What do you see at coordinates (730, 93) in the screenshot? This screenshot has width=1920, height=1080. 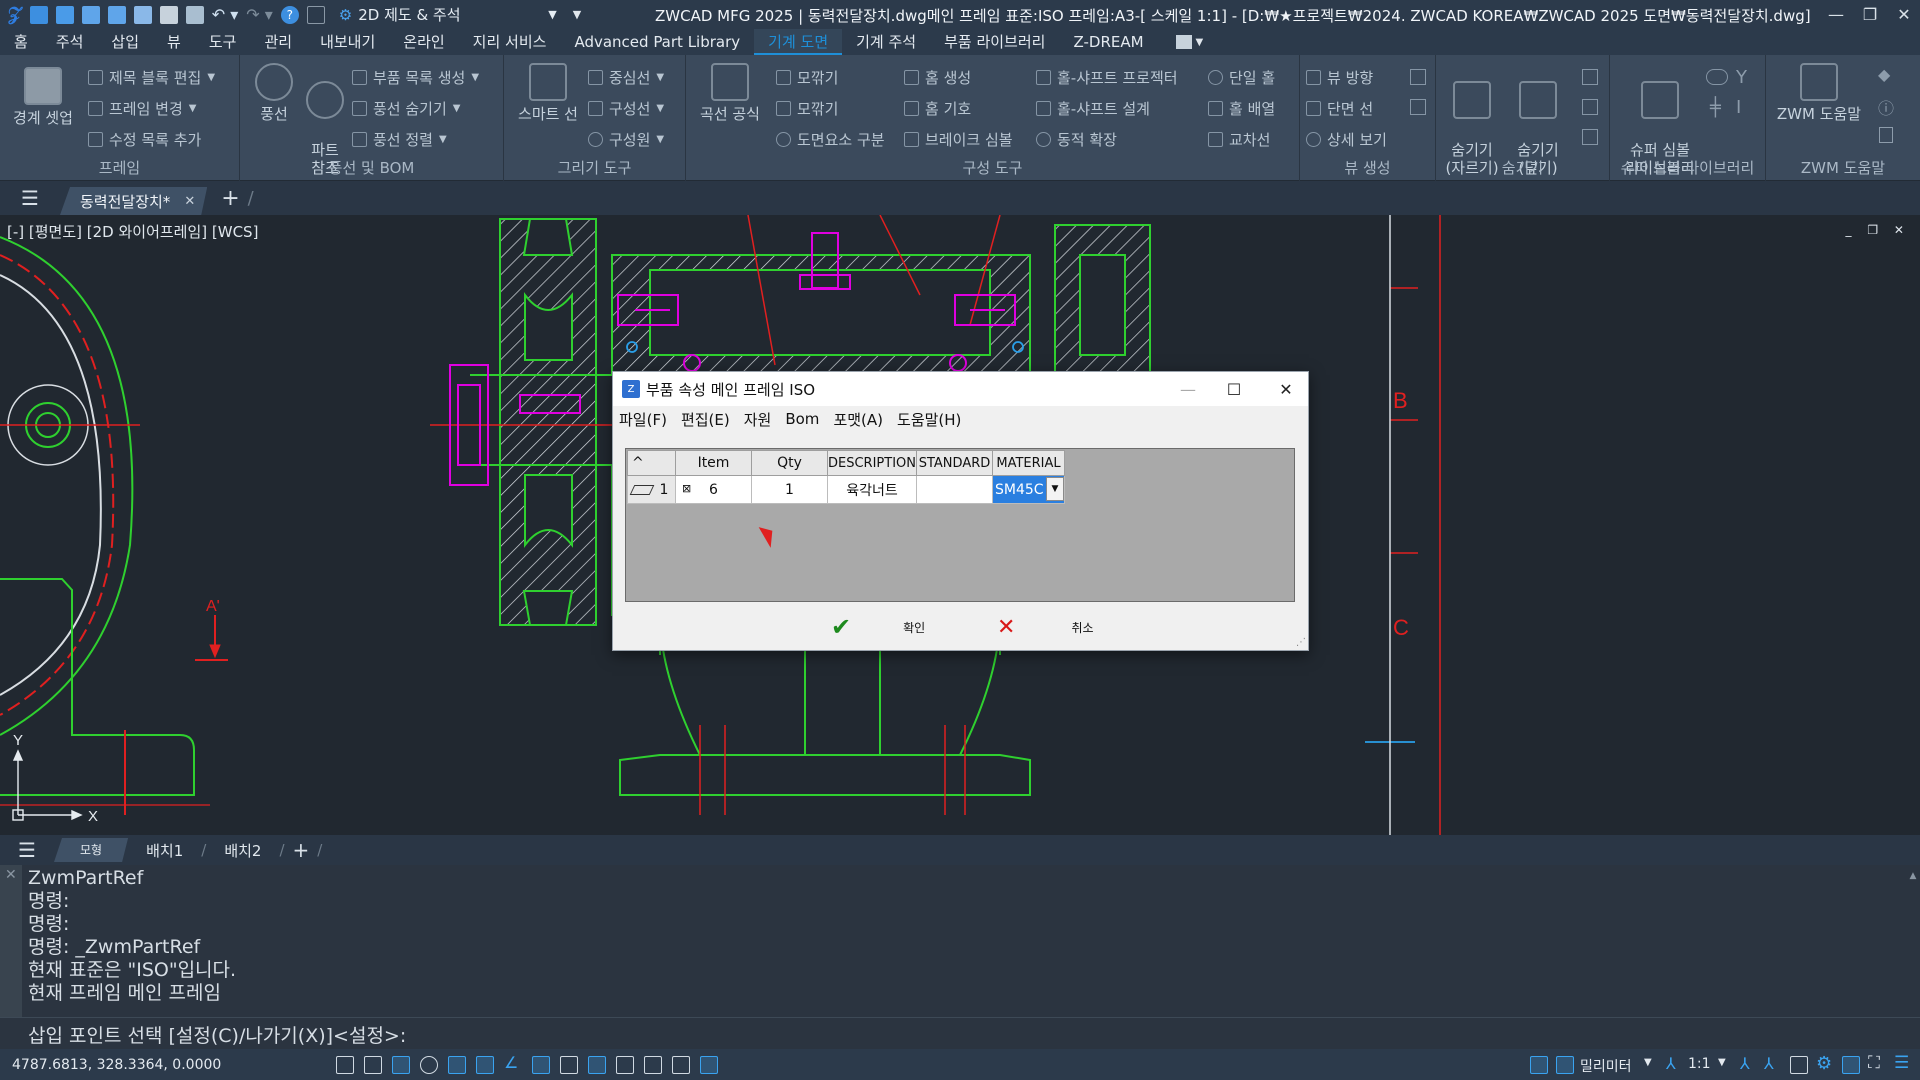 I see `curve-formula-button: 곡선 공식` at bounding box center [730, 93].